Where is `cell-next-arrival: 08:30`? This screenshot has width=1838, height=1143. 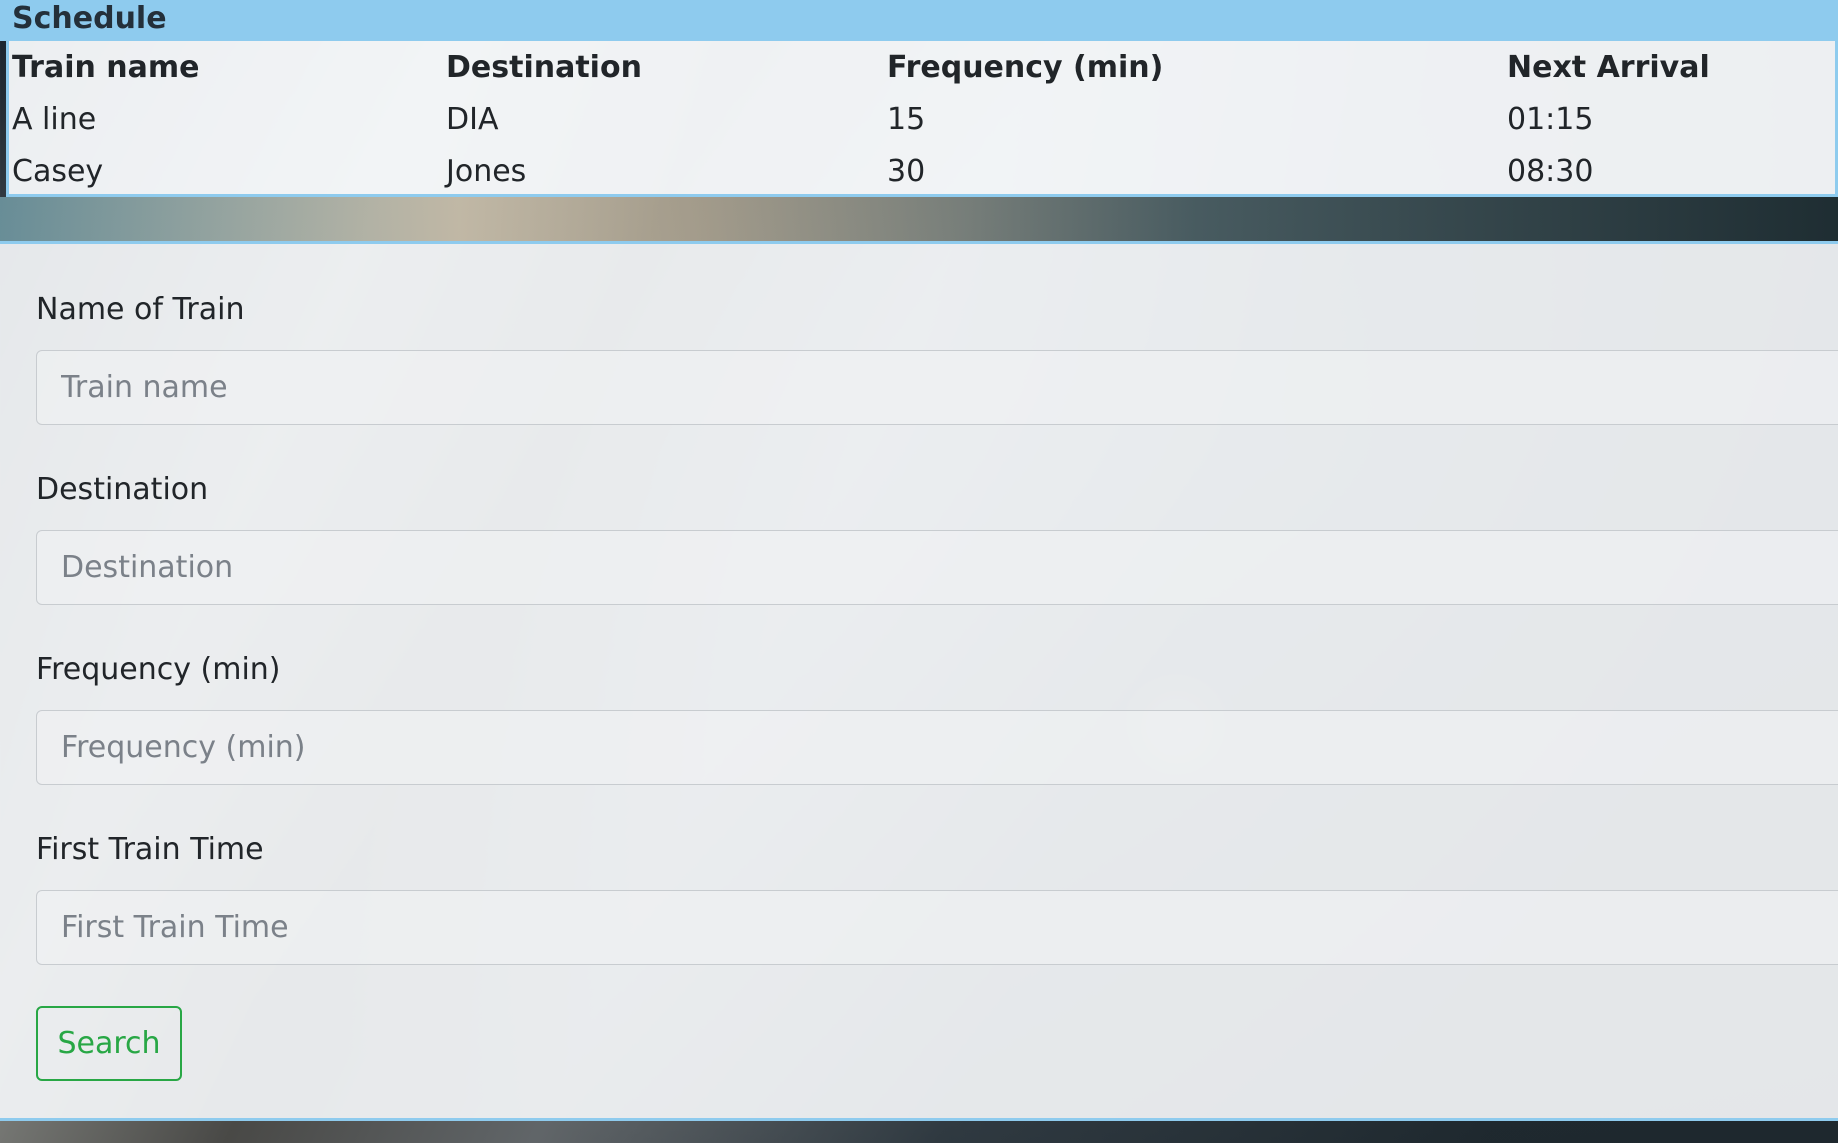
cell-next-arrival: 08:30 is located at coordinates (1550, 171).